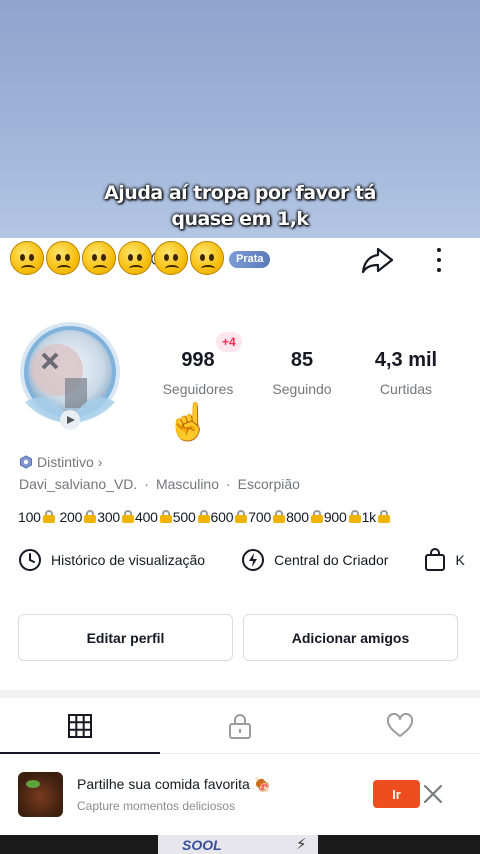  I want to click on bio-step: 700, so click(260, 517).